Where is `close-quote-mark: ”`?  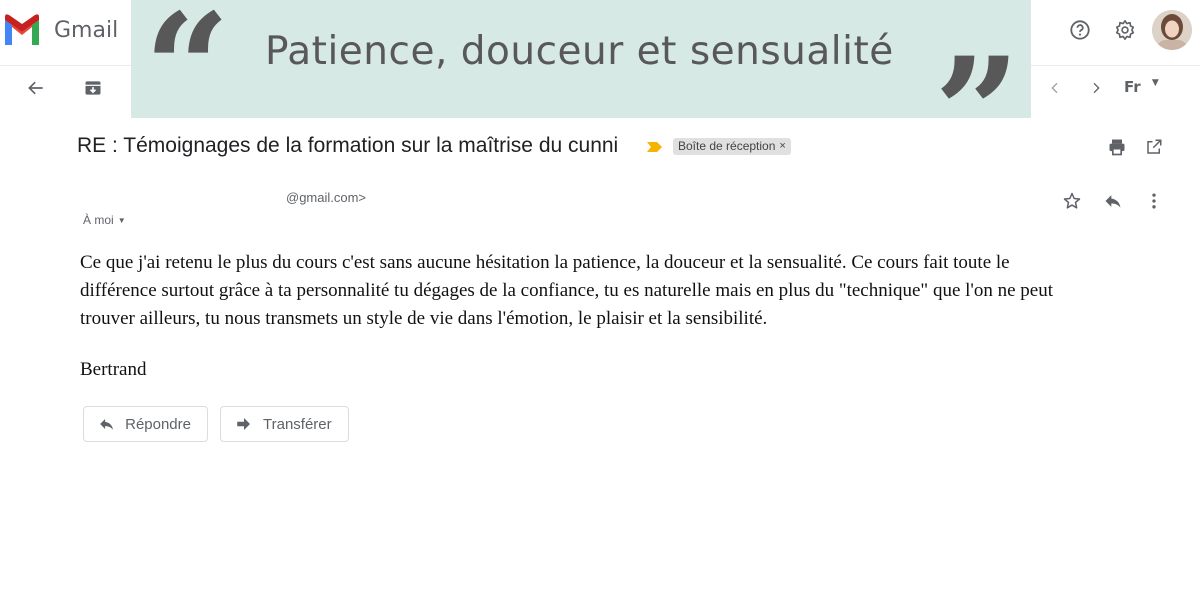
close-quote-mark: ” is located at coordinates (977, 113).